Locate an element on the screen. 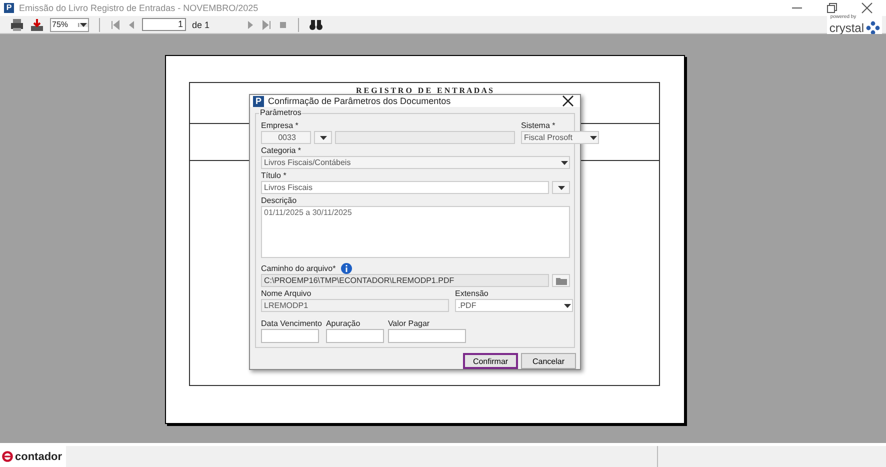 This screenshot has height=467, width=886. field-label: Extensão is located at coordinates (472, 294).